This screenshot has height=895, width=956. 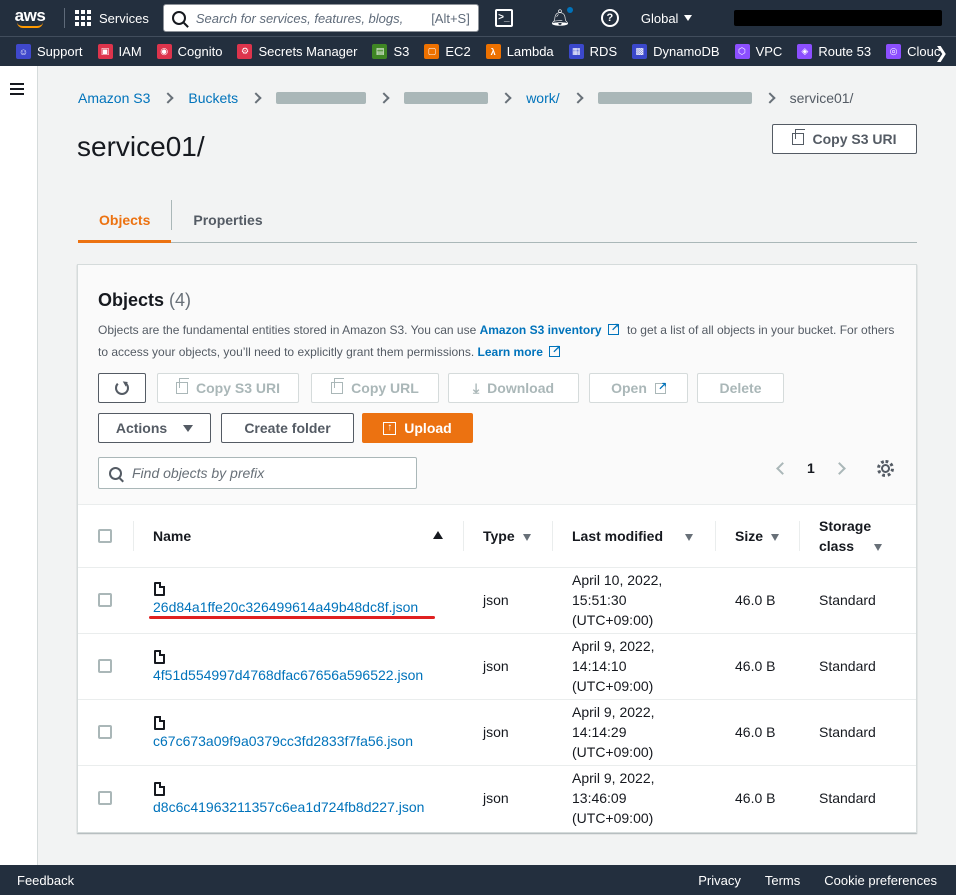 I want to click on select-all-header, so click(x=105, y=536).